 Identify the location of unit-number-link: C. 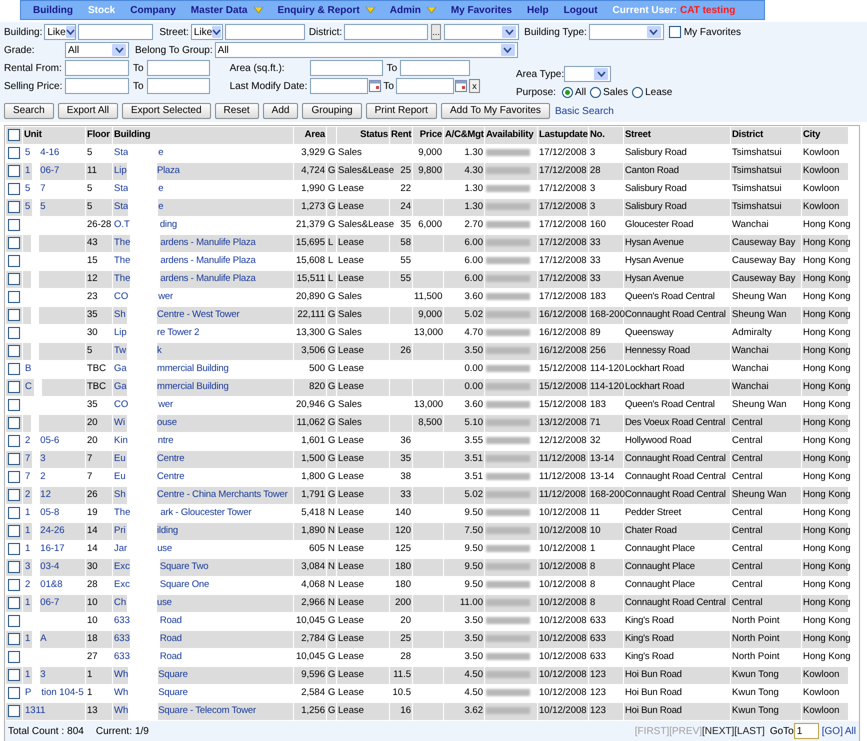
(28, 386).